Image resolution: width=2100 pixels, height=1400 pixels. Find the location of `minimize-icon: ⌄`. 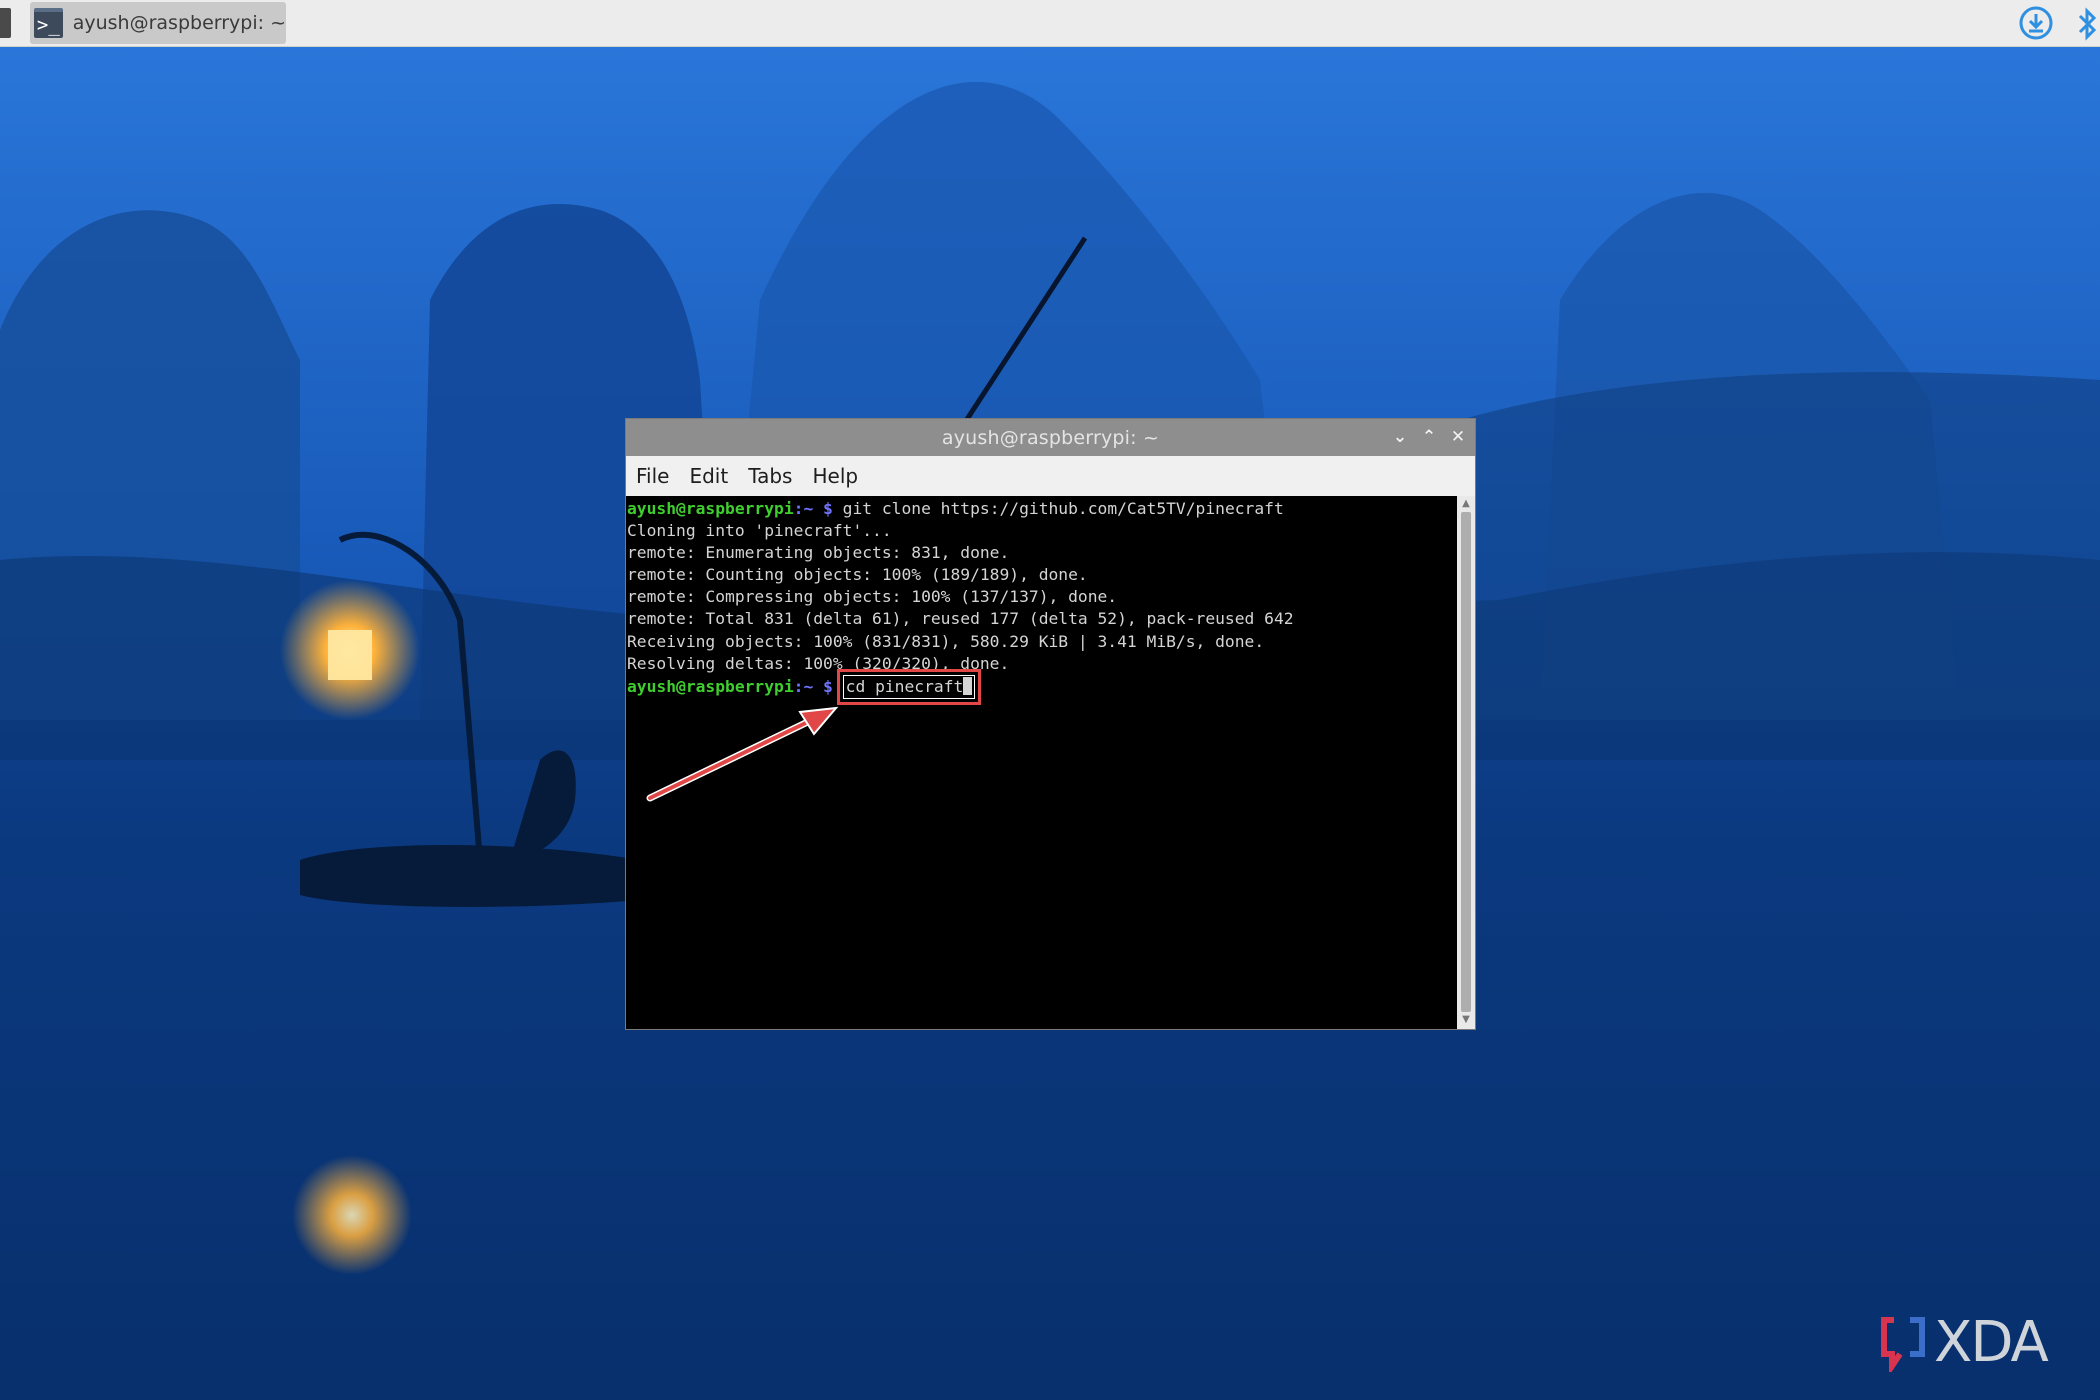

minimize-icon: ⌄ is located at coordinates (1400, 437).